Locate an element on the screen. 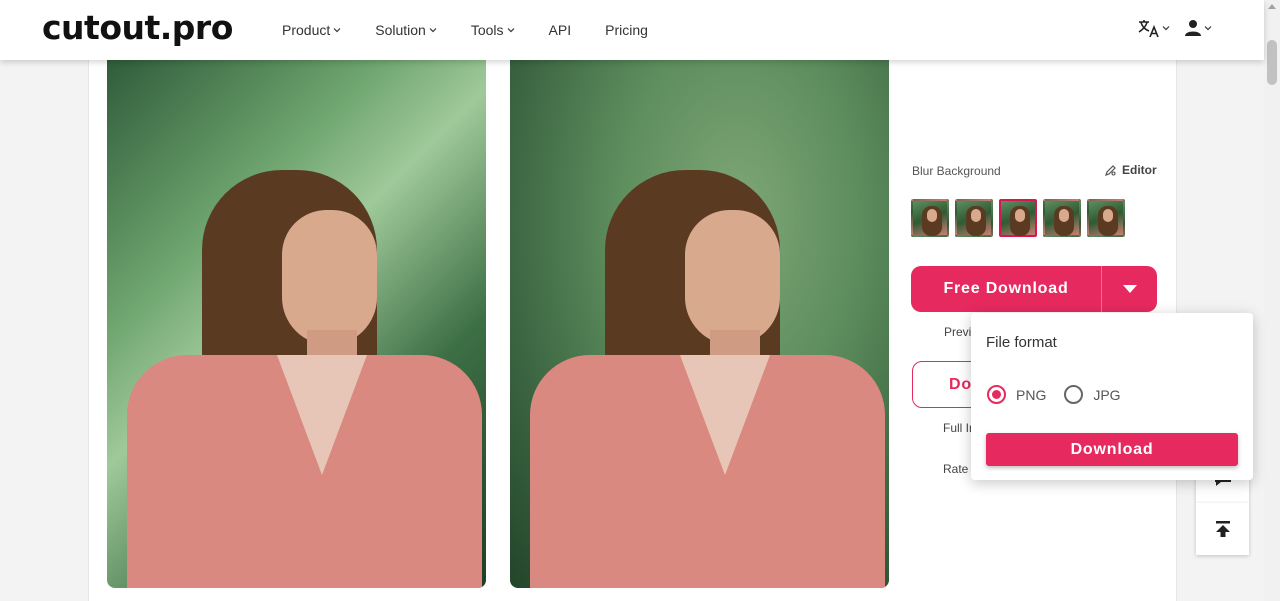  header-actions is located at coordinates (1175, 28).